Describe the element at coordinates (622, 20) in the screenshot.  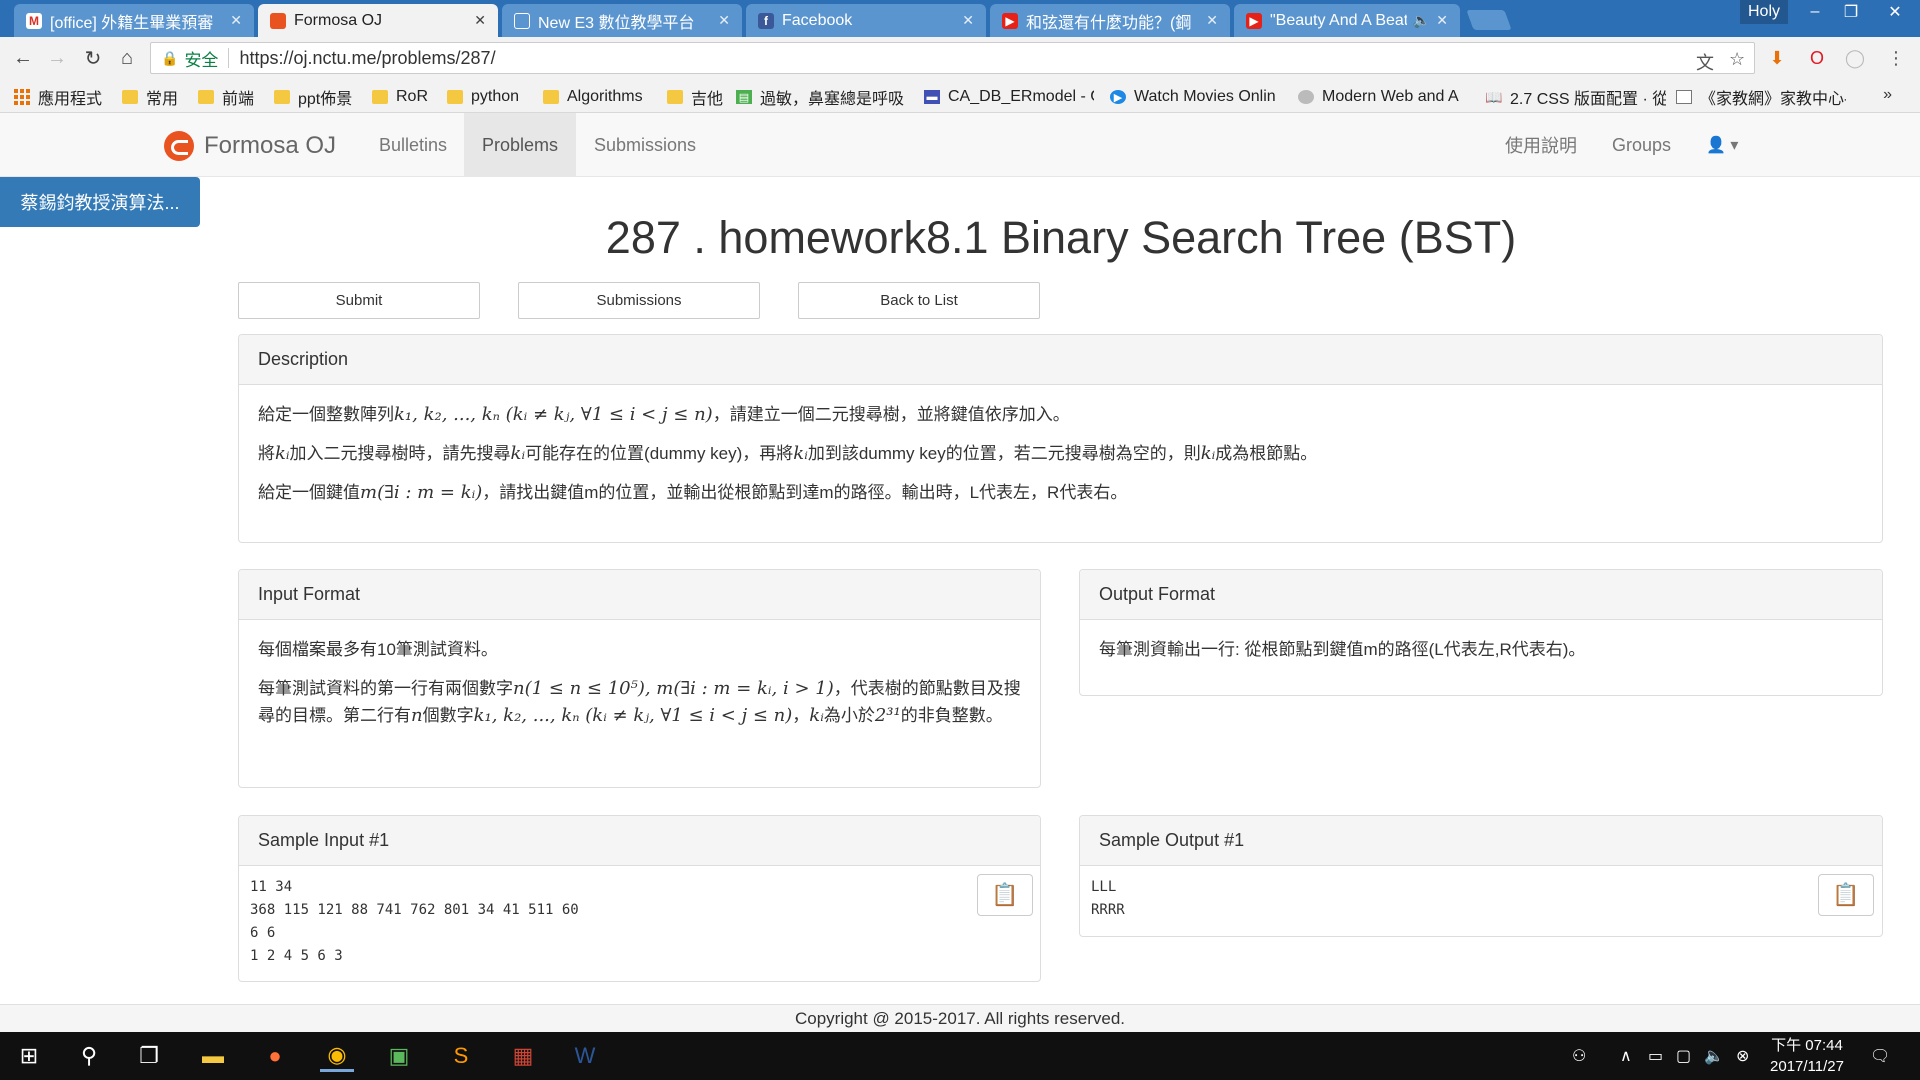
I see `tab-new-e3: New E3 數位教學平台 ✕` at that location.